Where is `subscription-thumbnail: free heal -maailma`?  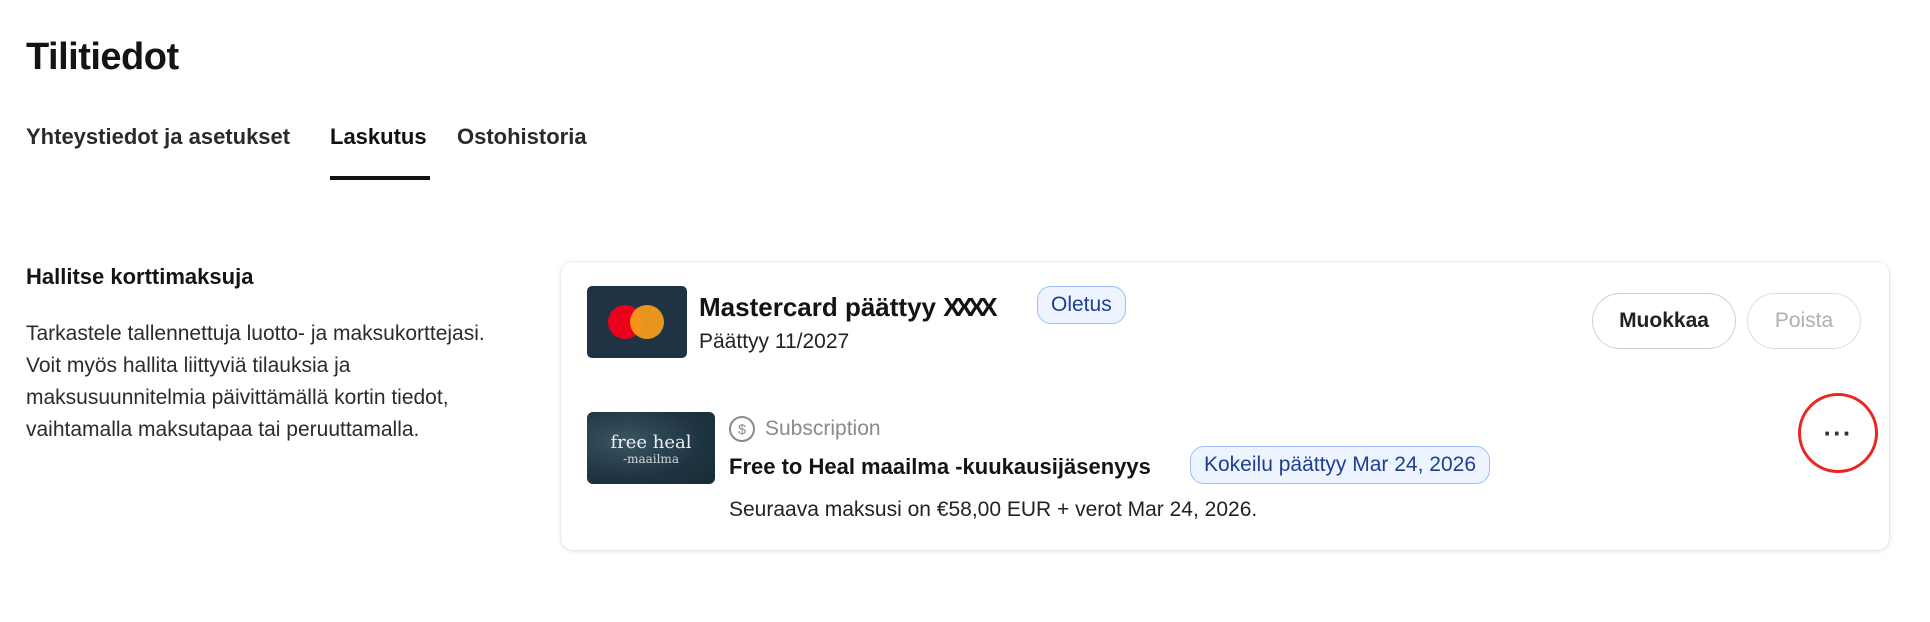
subscription-thumbnail: free heal -maailma is located at coordinates (651, 448).